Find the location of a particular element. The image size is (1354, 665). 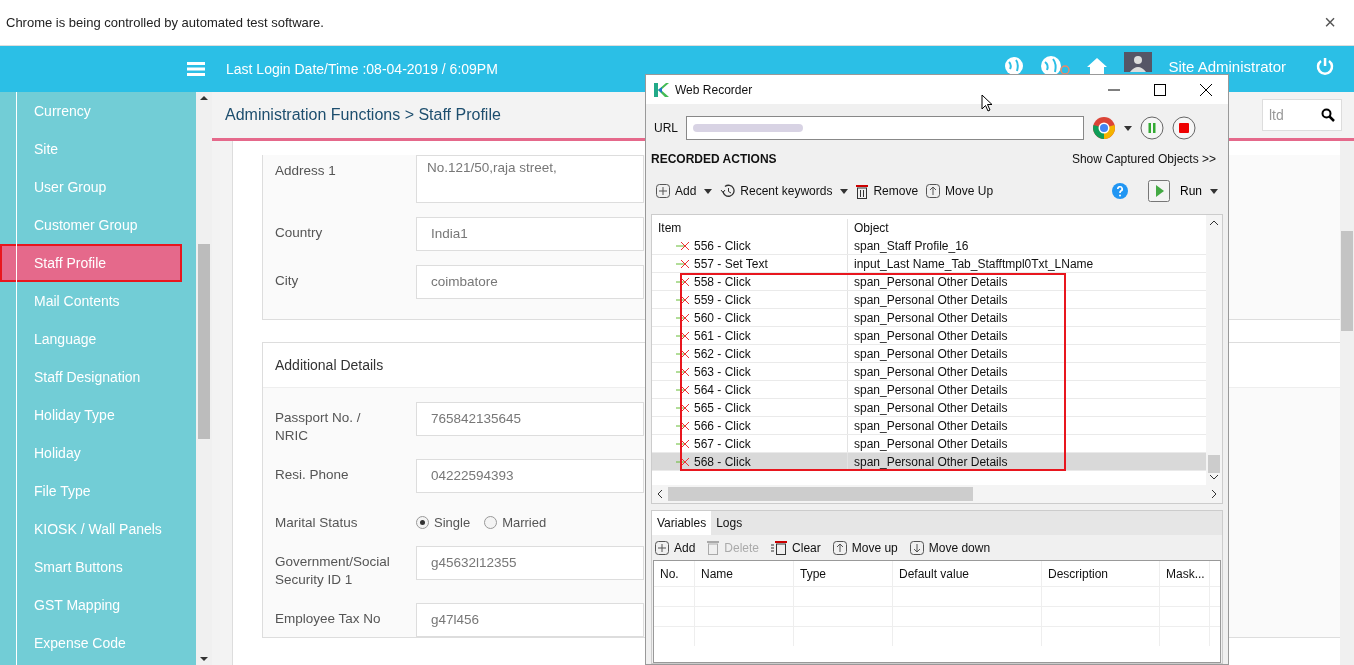

chrome-icon is located at coordinates (1104, 128).